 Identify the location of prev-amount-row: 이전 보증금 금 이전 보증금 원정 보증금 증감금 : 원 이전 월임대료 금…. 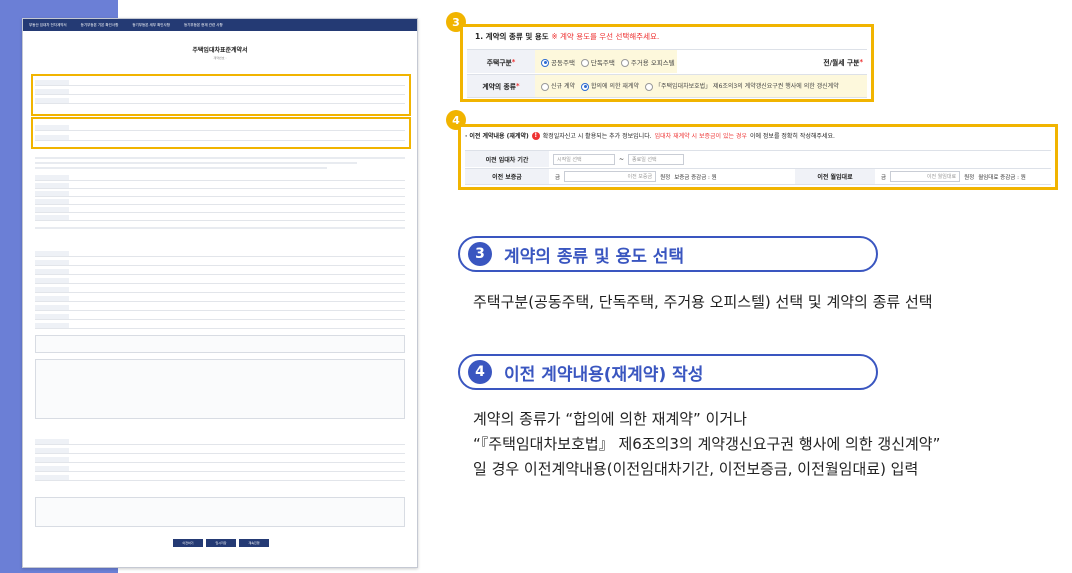
(758, 176).